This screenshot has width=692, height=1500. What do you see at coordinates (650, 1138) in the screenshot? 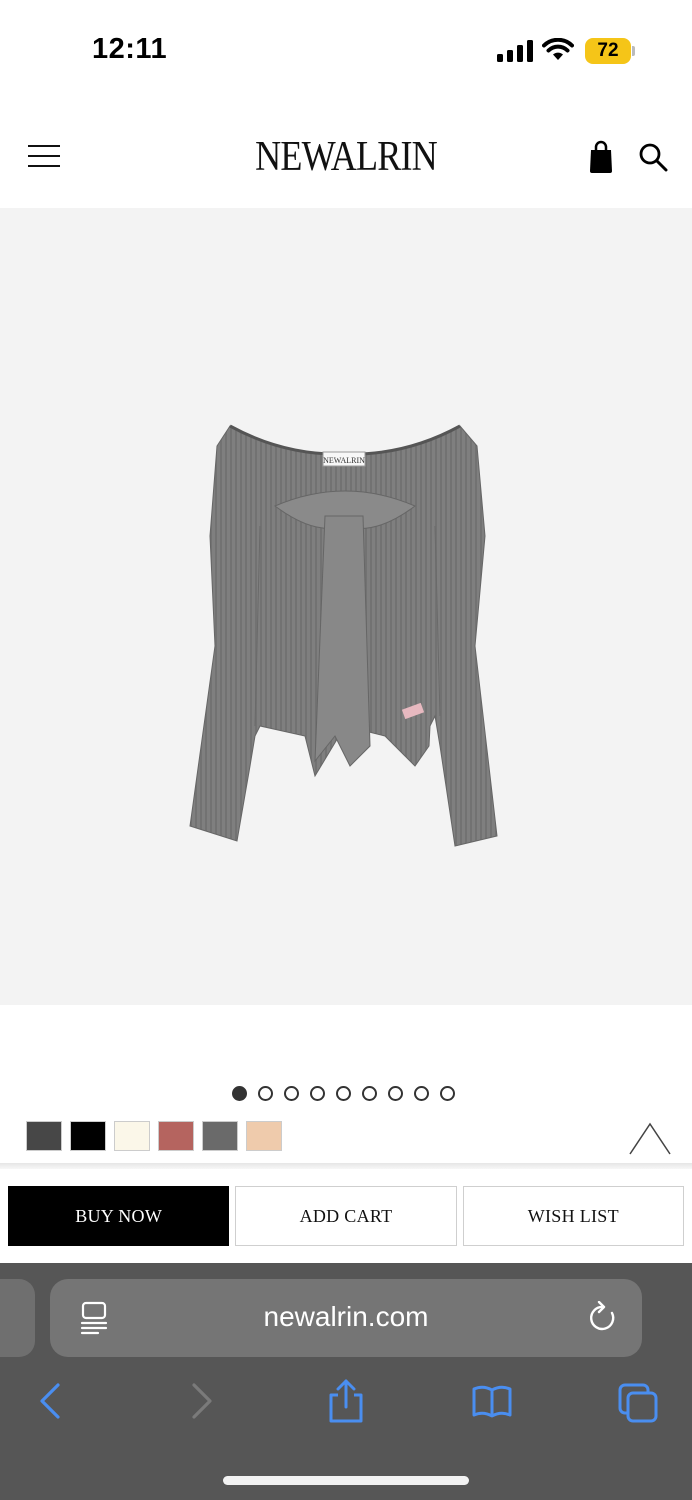
I see `scroll-to-top-icon` at bounding box center [650, 1138].